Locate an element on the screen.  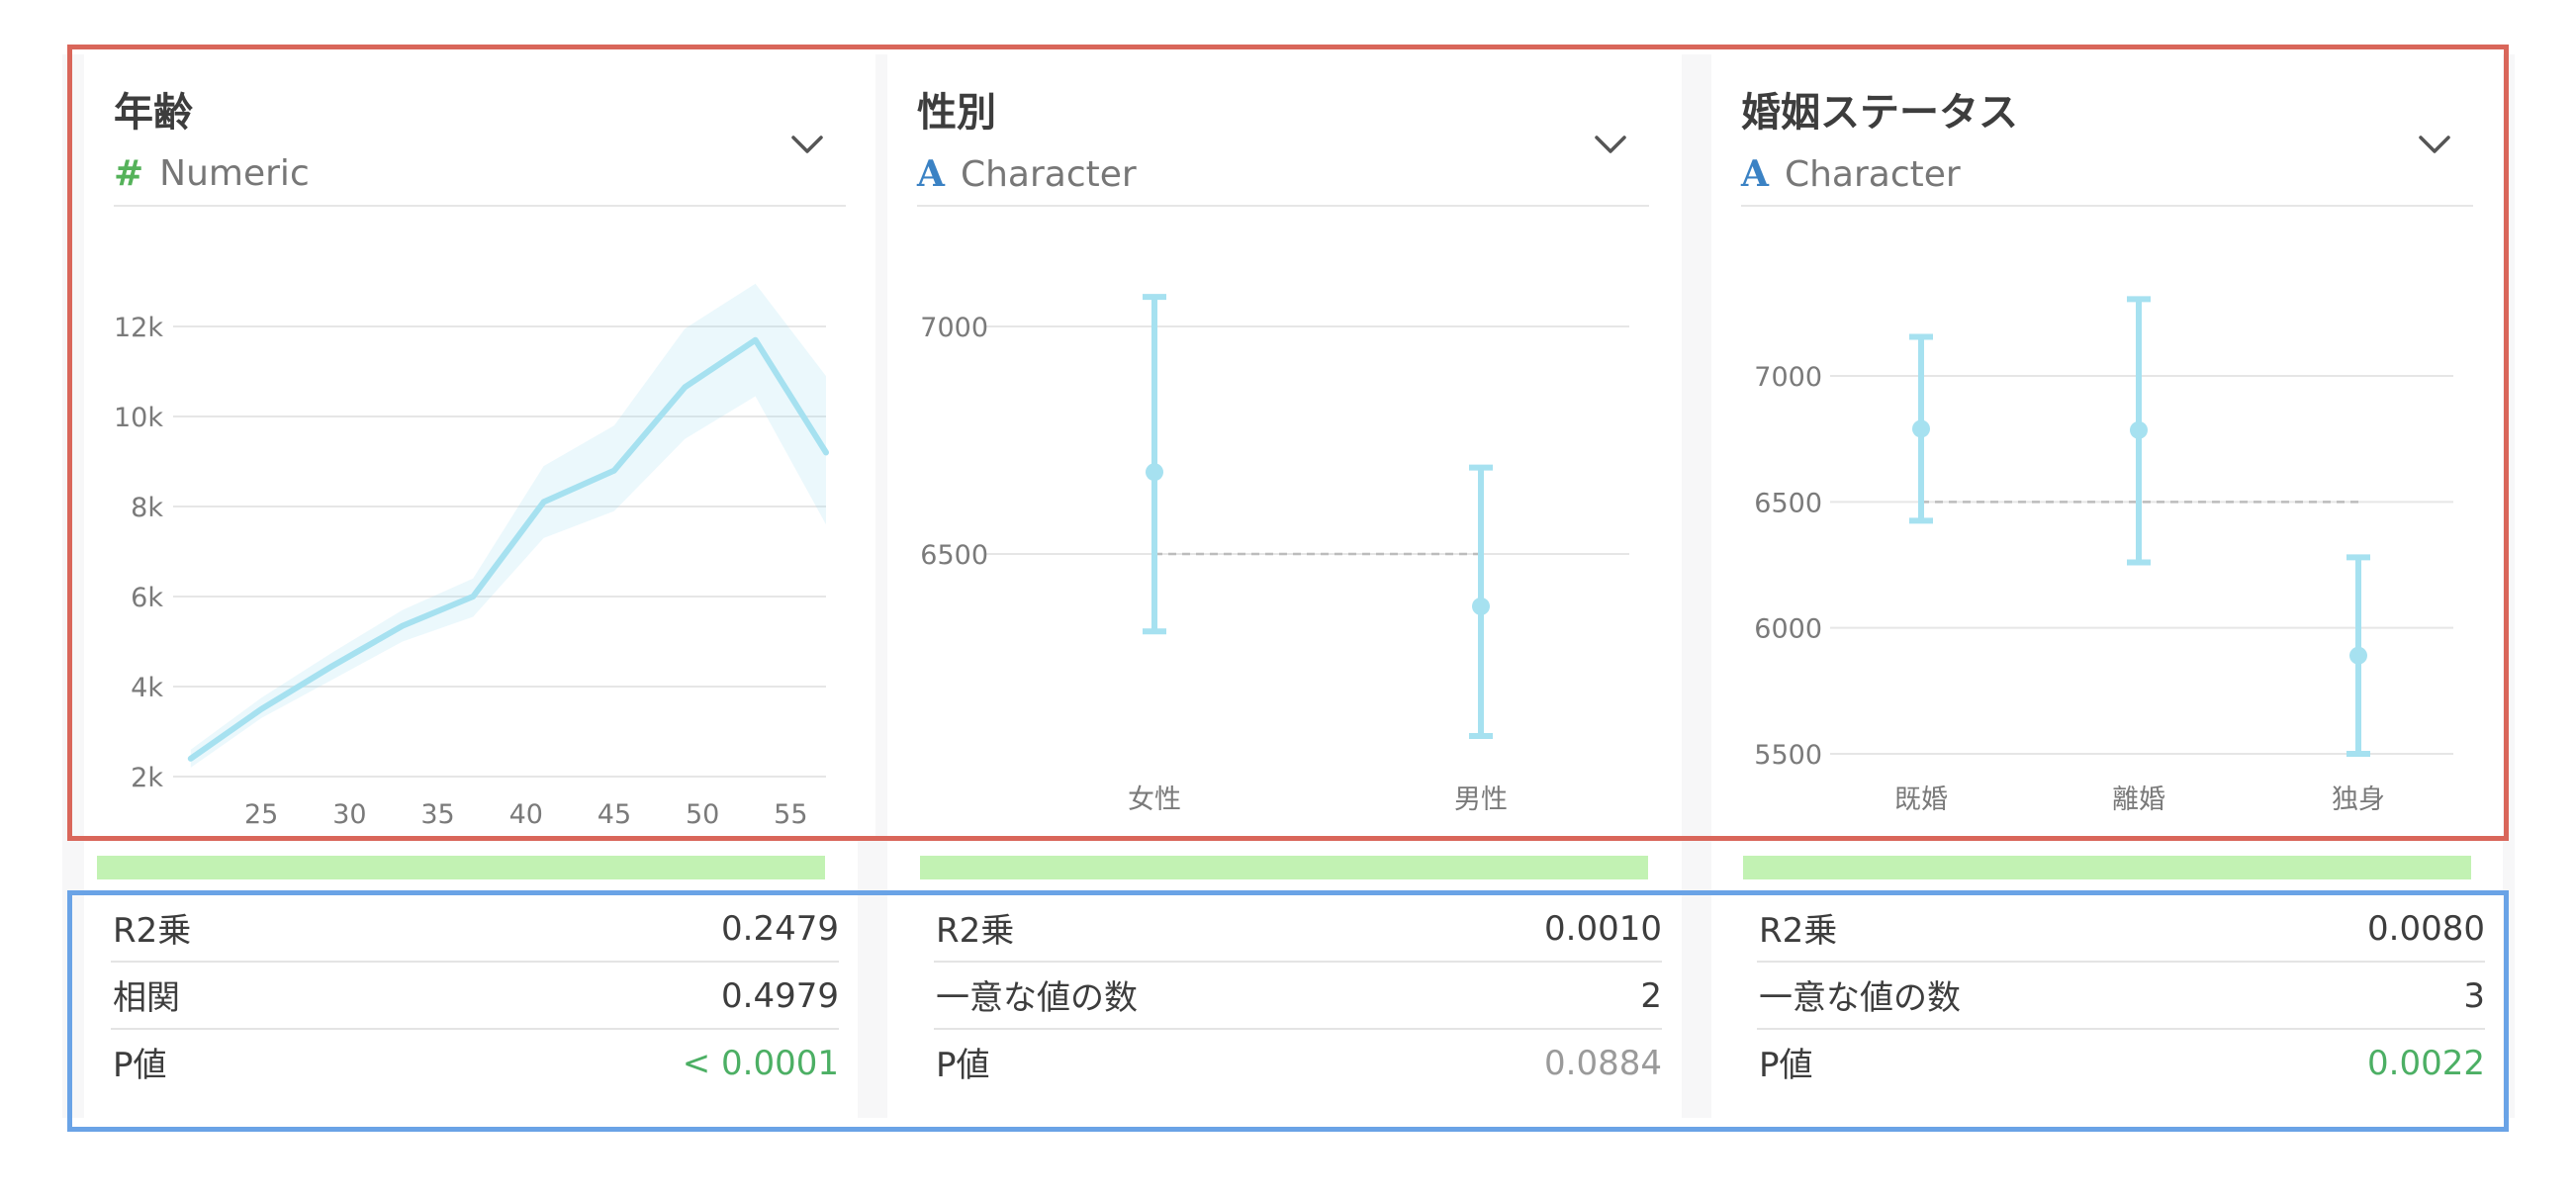
numeric-type-icon: # is located at coordinates (129, 173).